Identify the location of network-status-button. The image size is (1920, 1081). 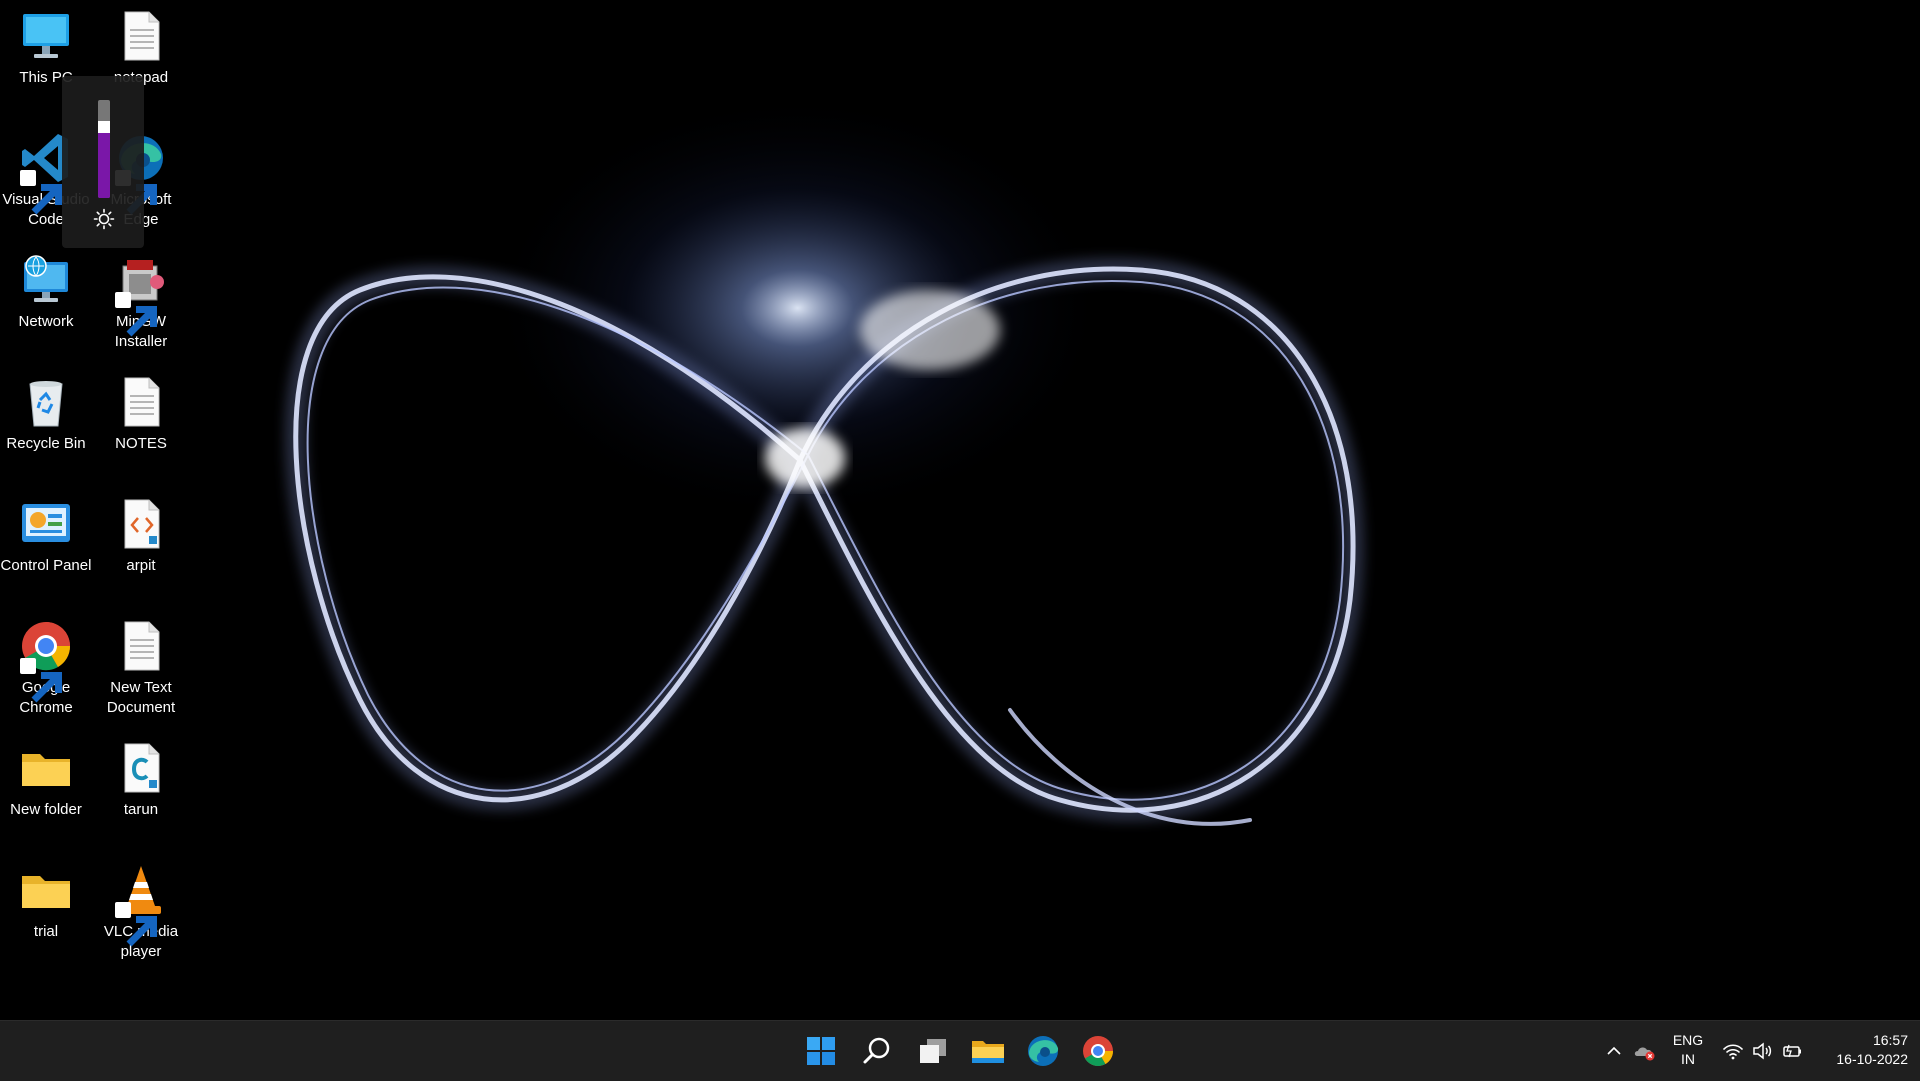
(1733, 1051).